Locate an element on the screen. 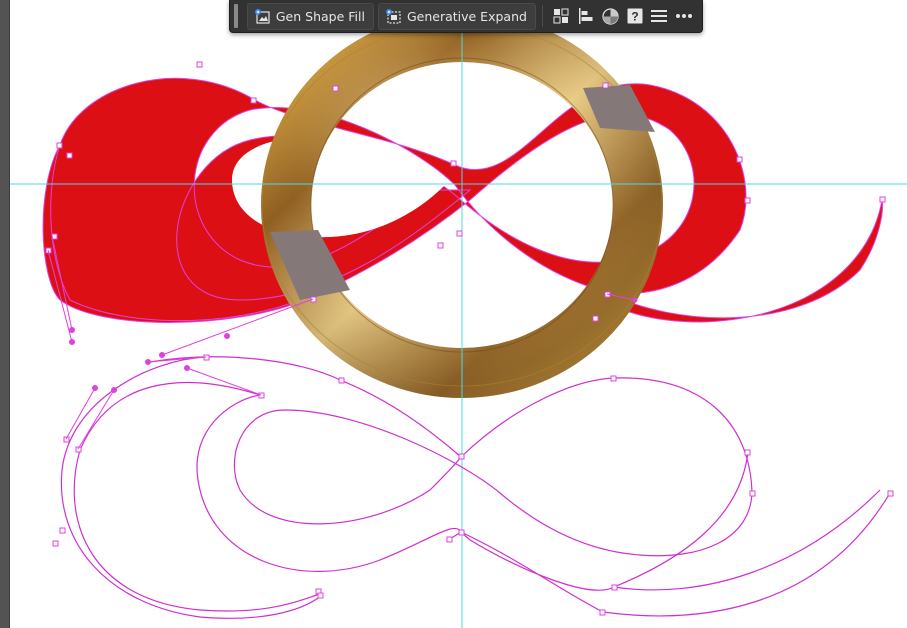 This screenshot has height=628, width=907. help-icon: ? is located at coordinates (634, 16).